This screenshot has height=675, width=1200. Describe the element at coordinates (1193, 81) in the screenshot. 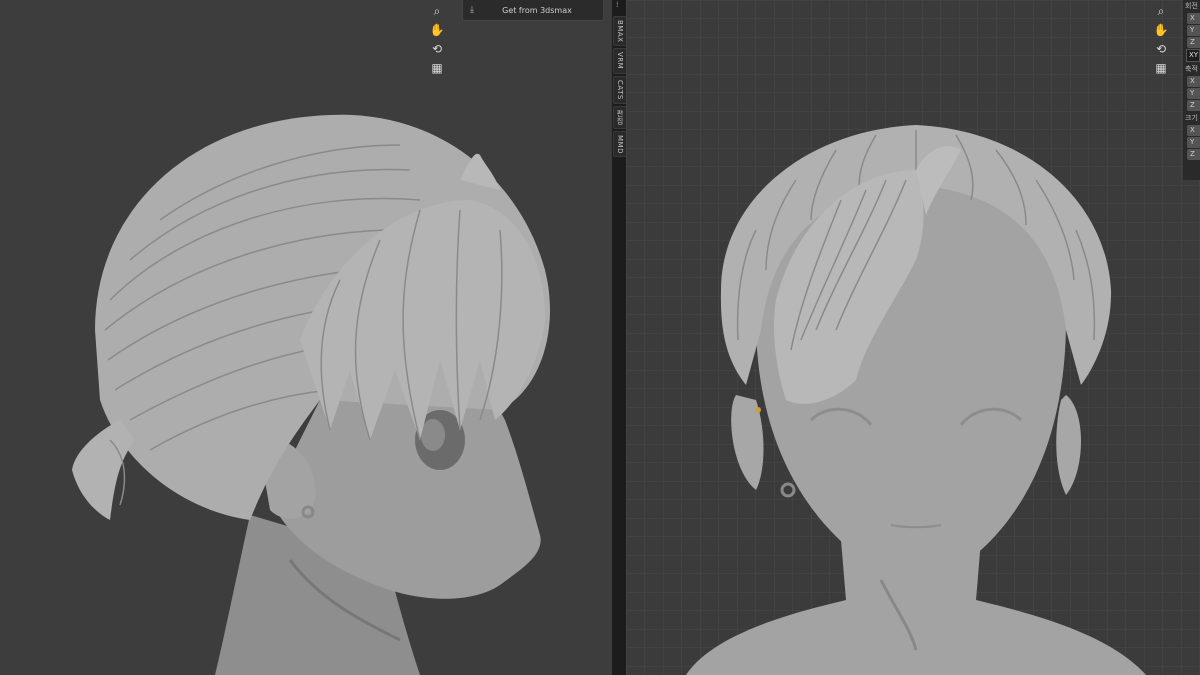

I see `axis-x-field: X` at that location.